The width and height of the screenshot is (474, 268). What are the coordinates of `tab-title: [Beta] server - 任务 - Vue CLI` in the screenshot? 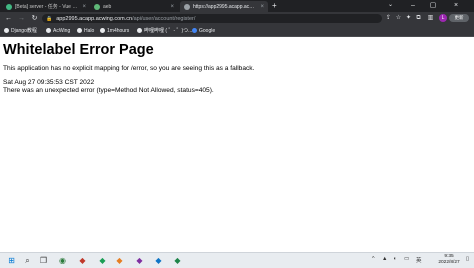 It's located at (47, 7).